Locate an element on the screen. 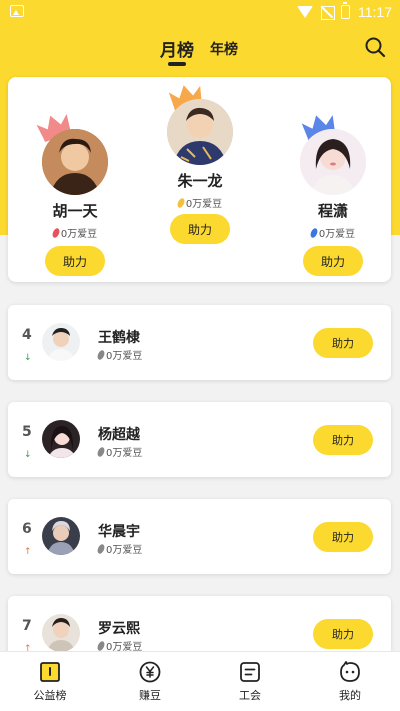  nav-item-guild: 工会 is located at coordinates (250, 681).